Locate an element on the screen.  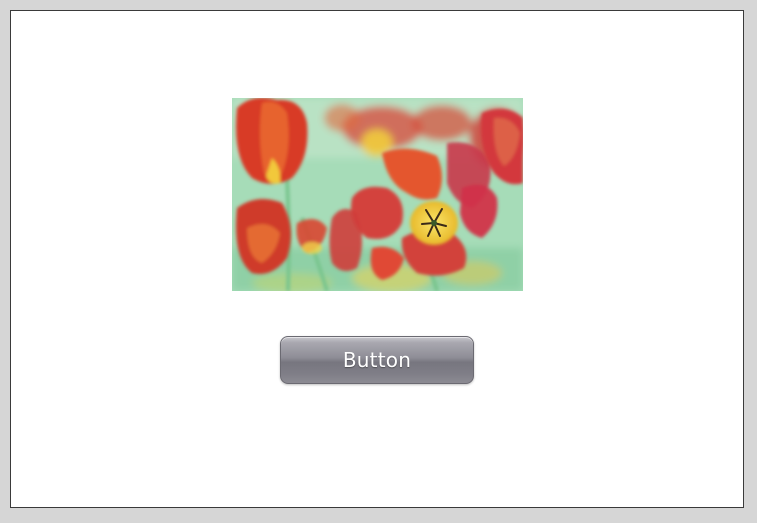
button-label: Button is located at coordinates (377, 360).